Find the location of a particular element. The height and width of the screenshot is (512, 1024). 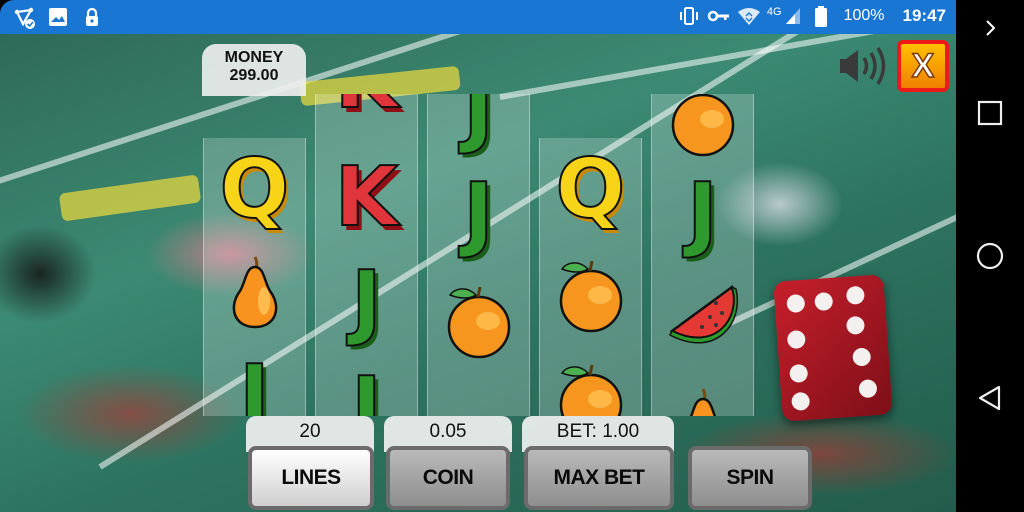

money-value: 299.00 is located at coordinates (254, 75).